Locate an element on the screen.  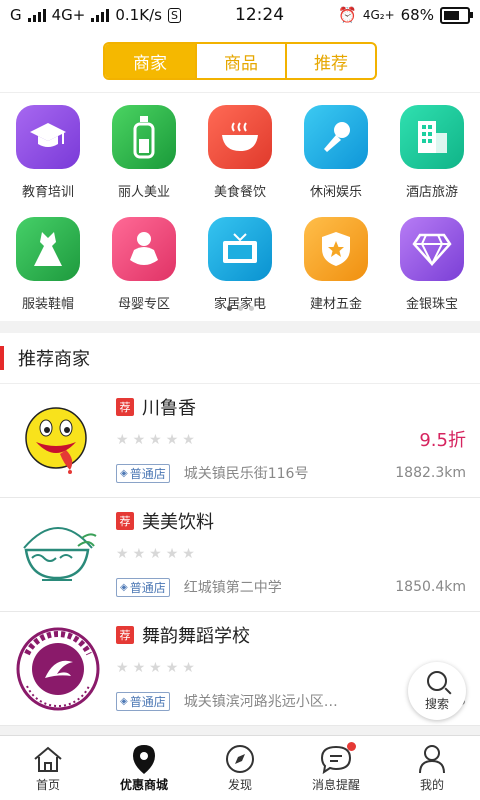
category-home-appliance: 家居家电 is located at coordinates (240, 267).